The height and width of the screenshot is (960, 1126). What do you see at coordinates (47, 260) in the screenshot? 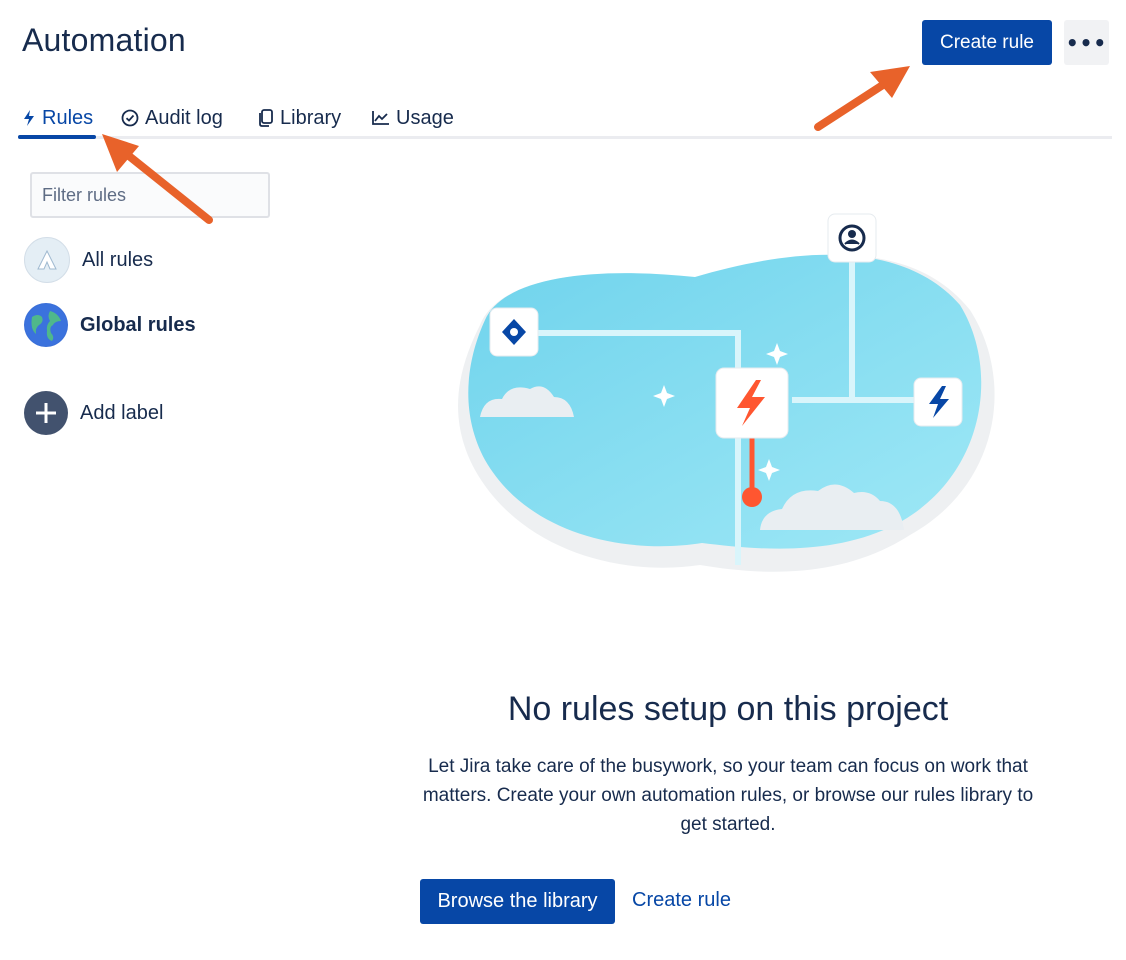
I see `atlassian-logo-icon` at bounding box center [47, 260].